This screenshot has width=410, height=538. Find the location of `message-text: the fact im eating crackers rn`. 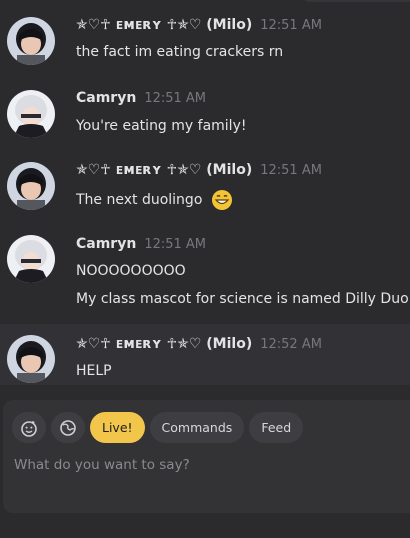

message-text: the fact im eating crackers rn is located at coordinates (180, 52).